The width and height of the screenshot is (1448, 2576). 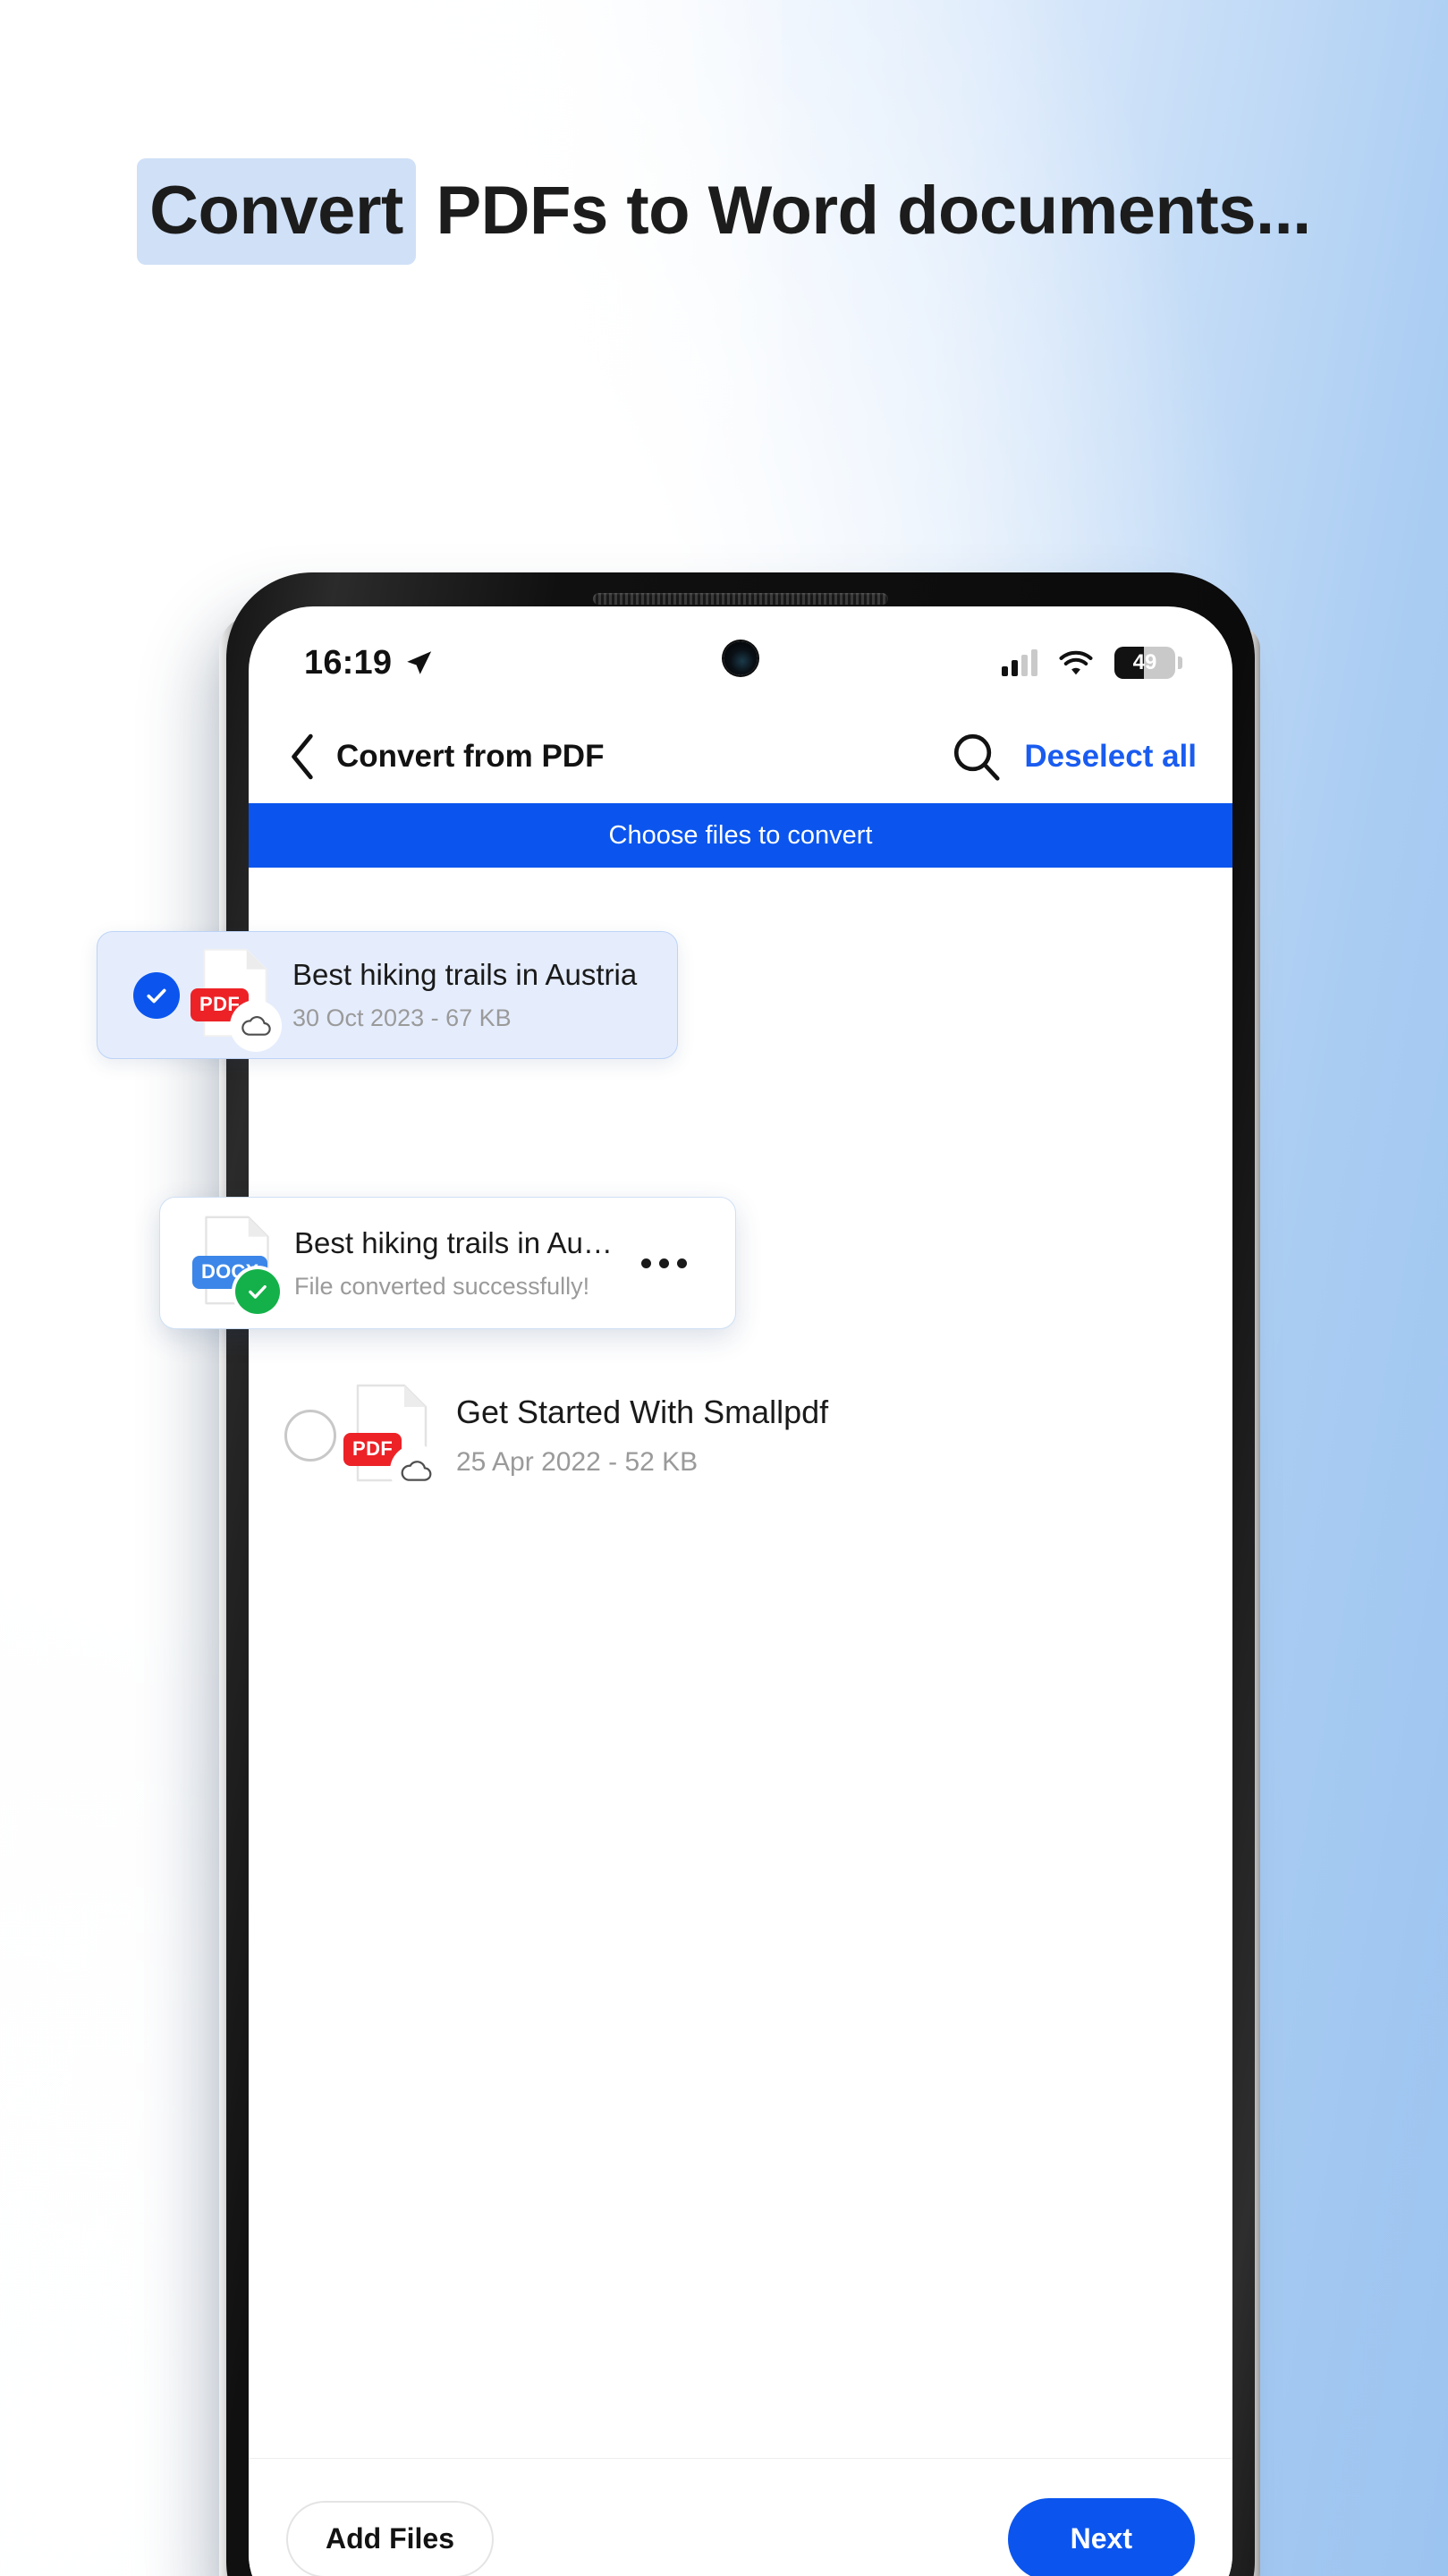 What do you see at coordinates (465, 974) in the screenshot?
I see `file-name: Best hiking trails in Austria` at bounding box center [465, 974].